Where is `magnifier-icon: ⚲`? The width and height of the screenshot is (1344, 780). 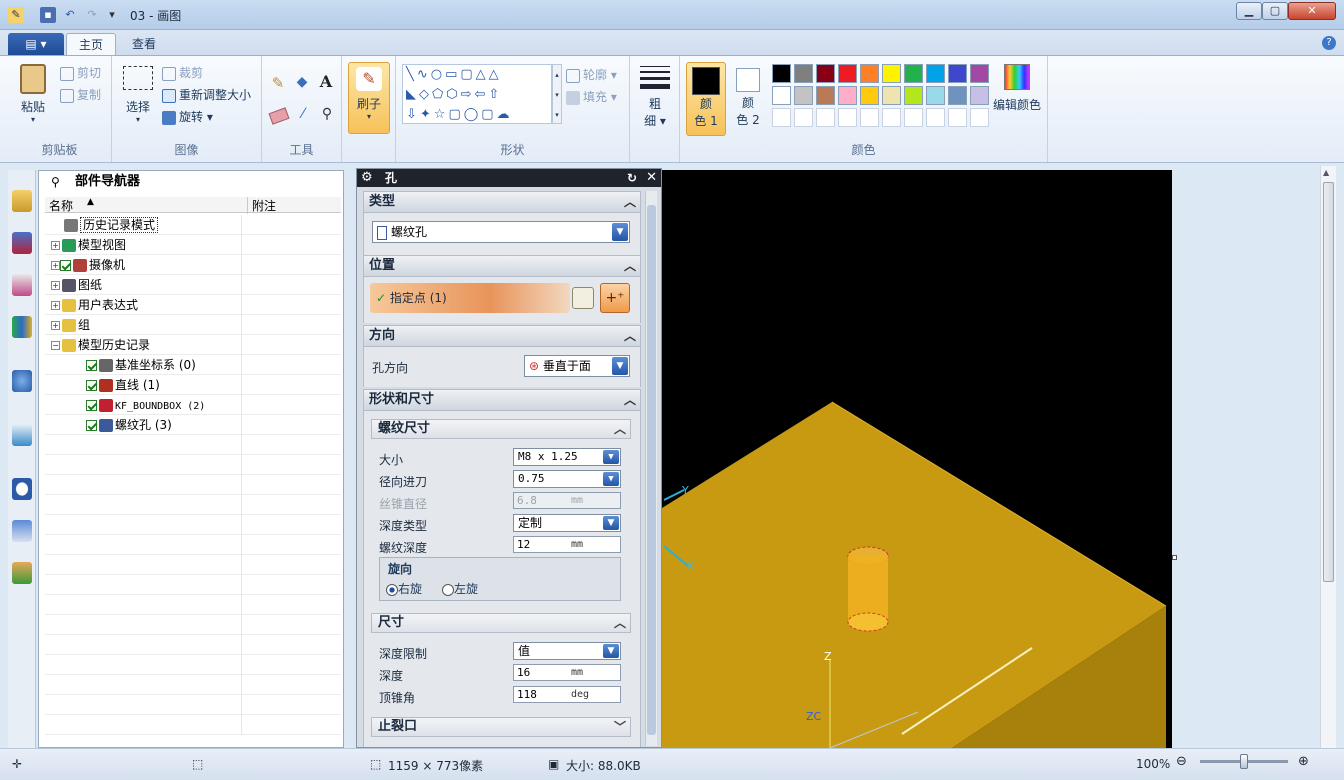 magnifier-icon: ⚲ is located at coordinates (327, 115).